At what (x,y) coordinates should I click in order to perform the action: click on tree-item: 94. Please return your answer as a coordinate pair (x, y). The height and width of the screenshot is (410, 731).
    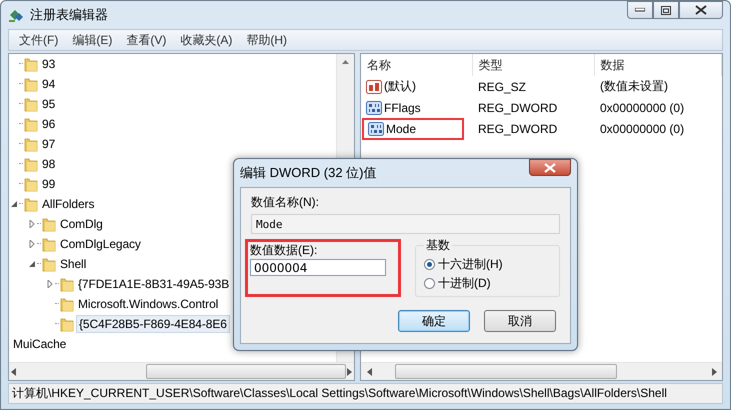
    Looking at the image, I should click on (49, 84).